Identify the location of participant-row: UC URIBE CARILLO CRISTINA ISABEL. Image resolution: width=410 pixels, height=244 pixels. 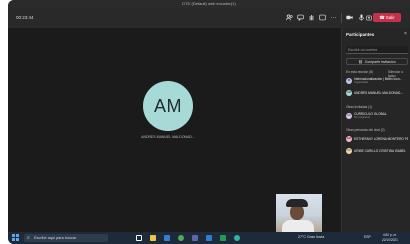
(377, 150).